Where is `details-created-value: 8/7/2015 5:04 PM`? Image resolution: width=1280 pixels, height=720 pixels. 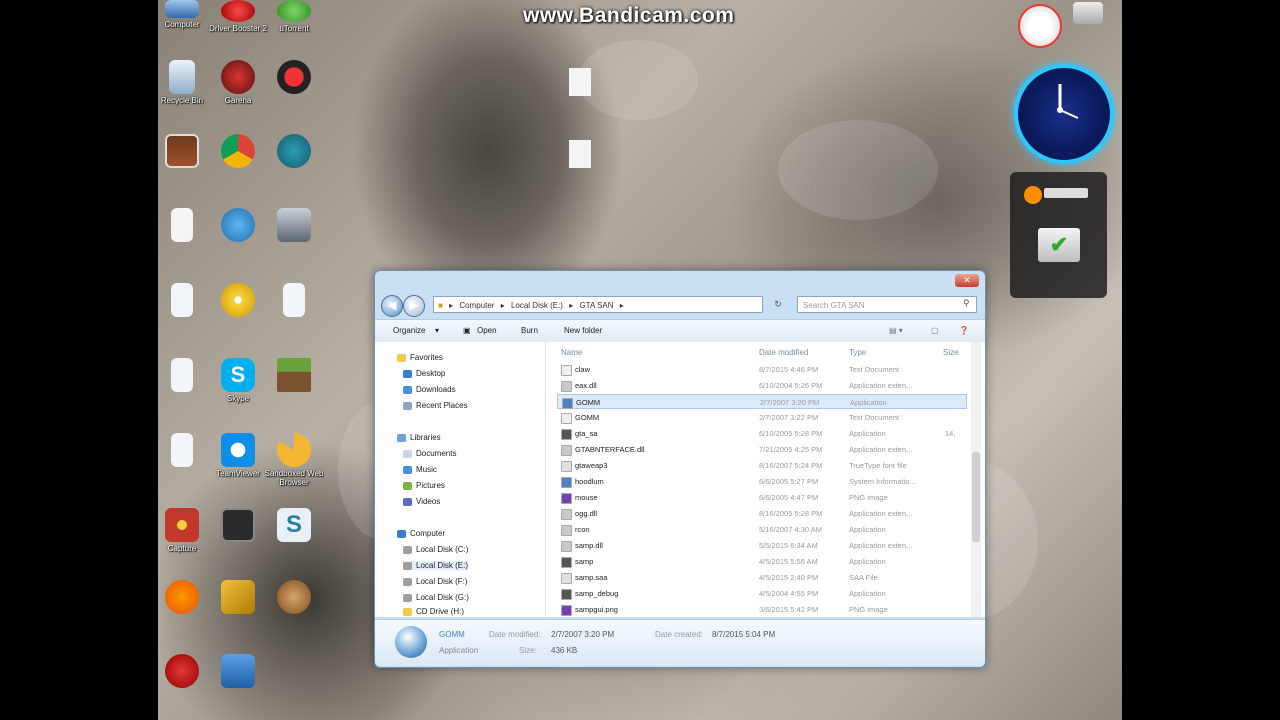 details-created-value: 8/7/2015 5:04 PM is located at coordinates (744, 634).